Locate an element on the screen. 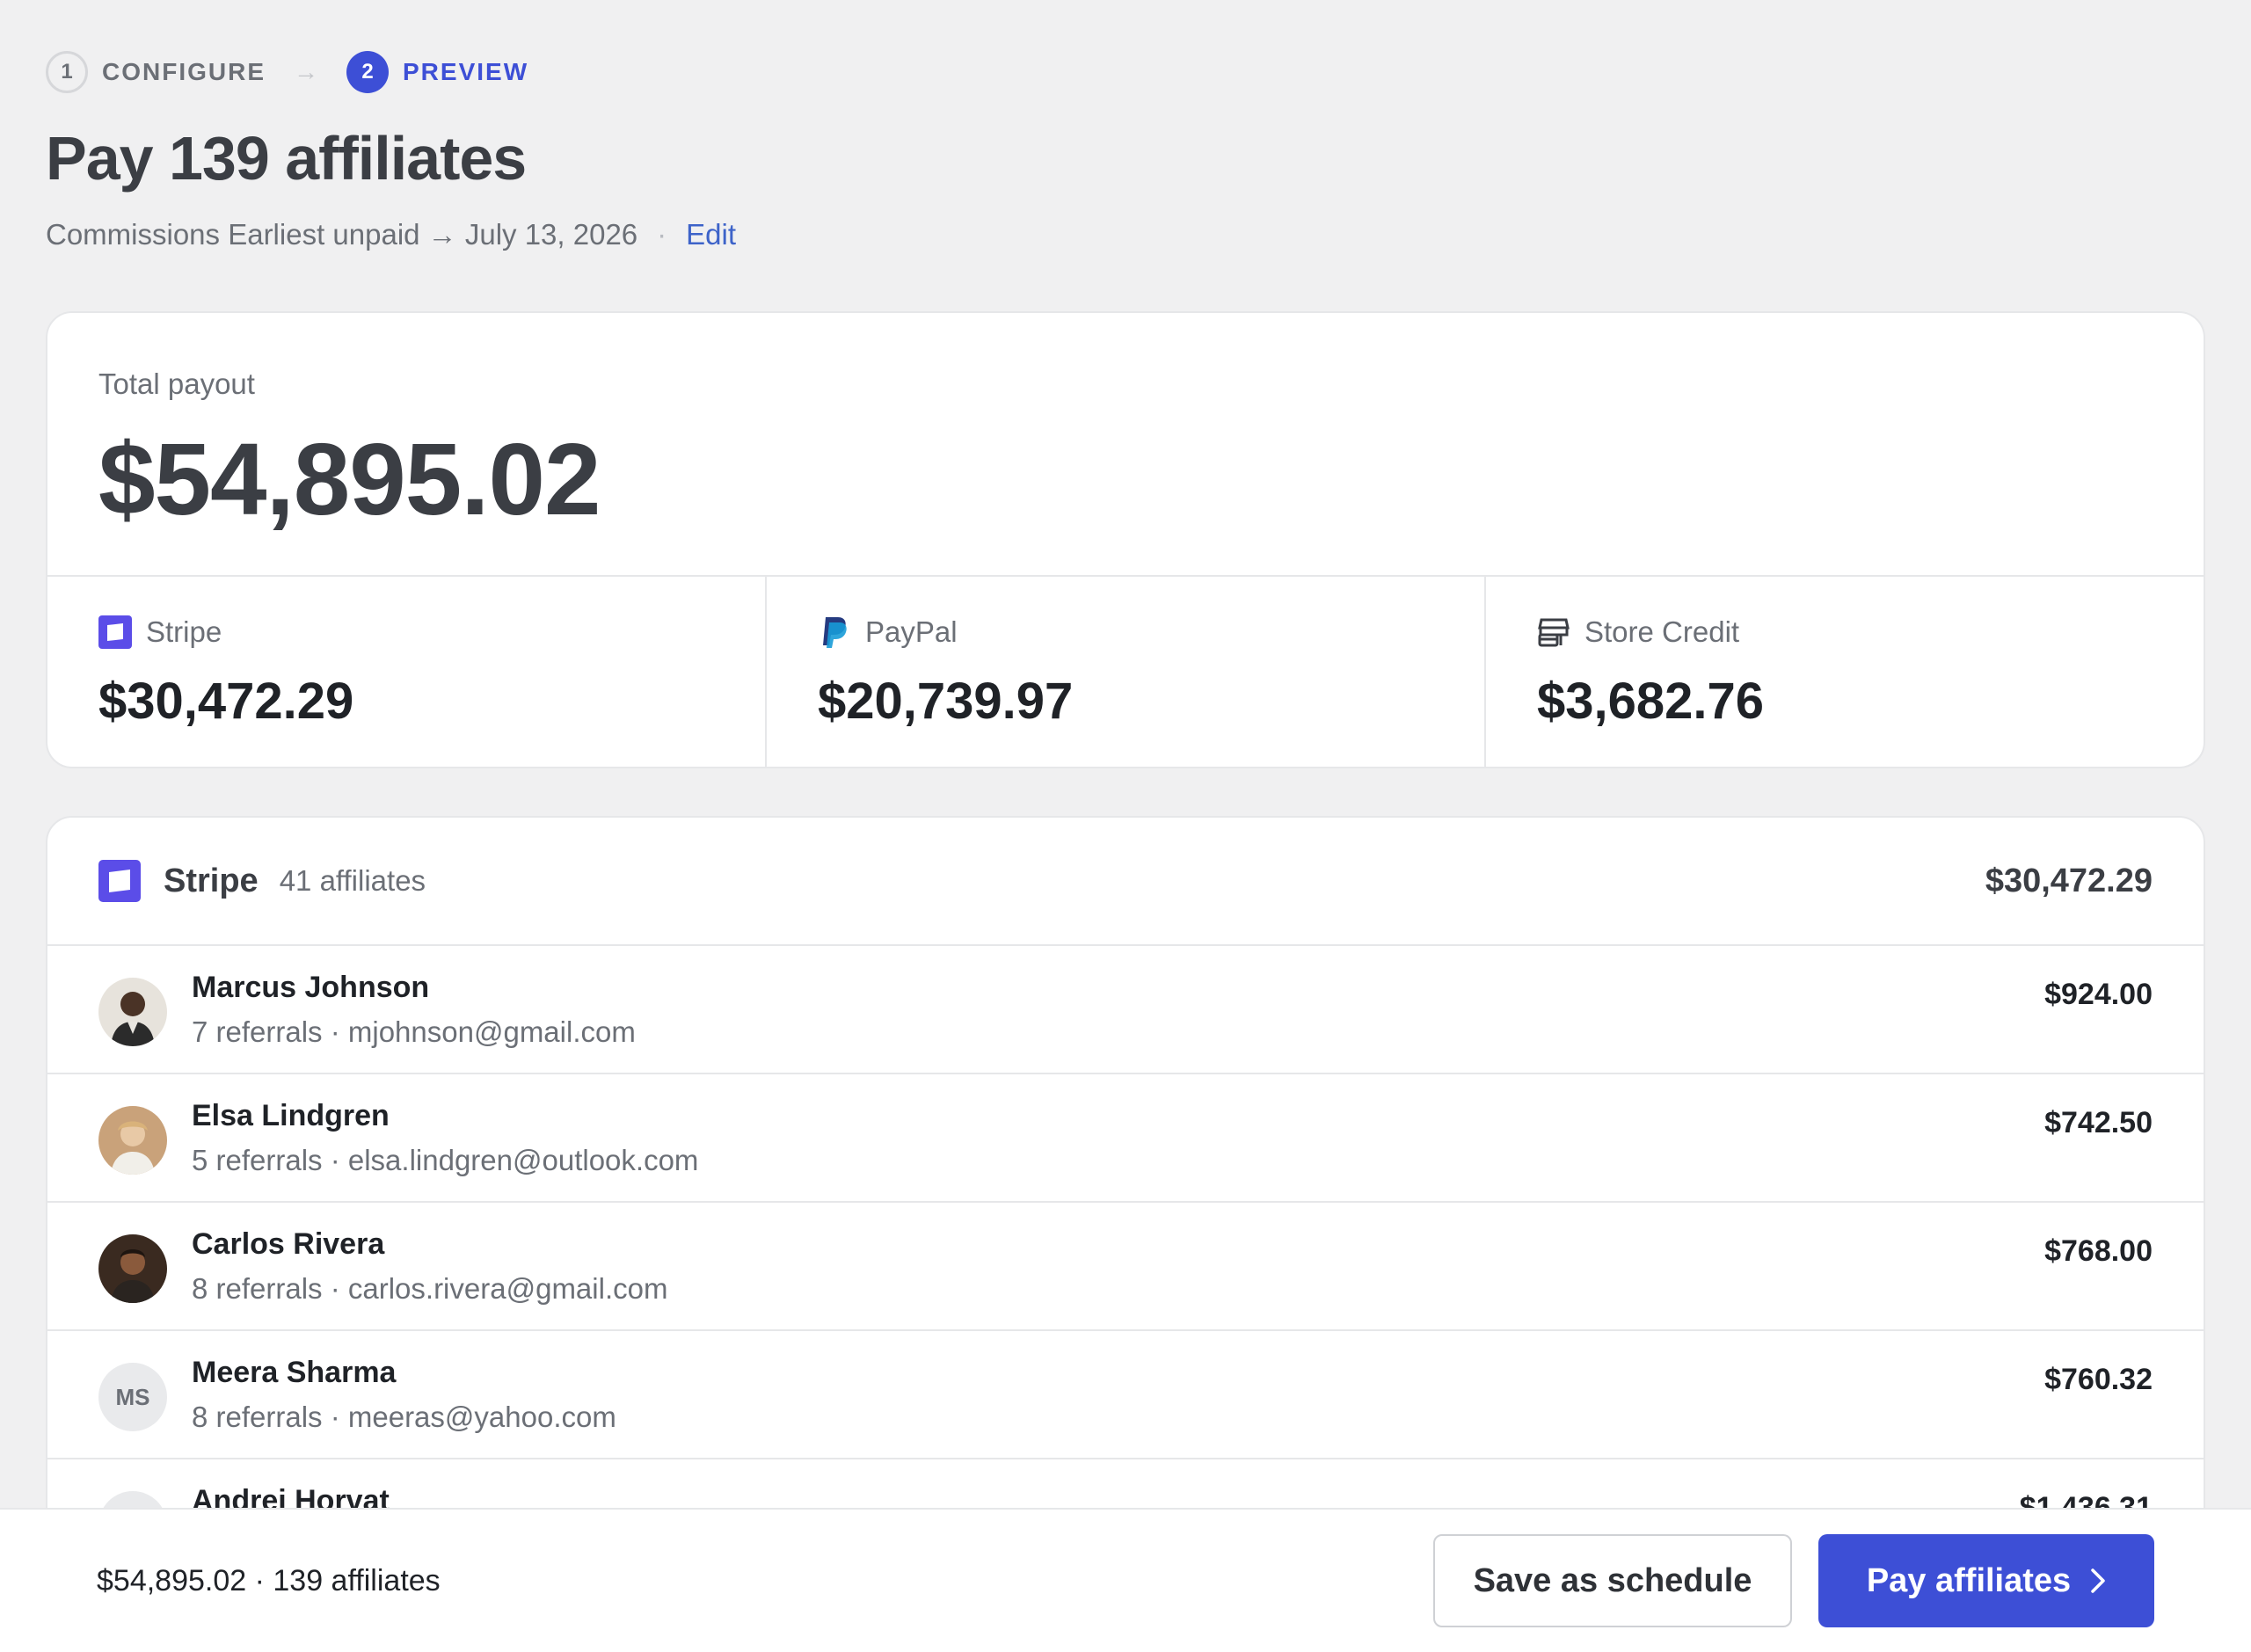  method-paypal: PayPal $20,739.97 is located at coordinates (1126, 672).